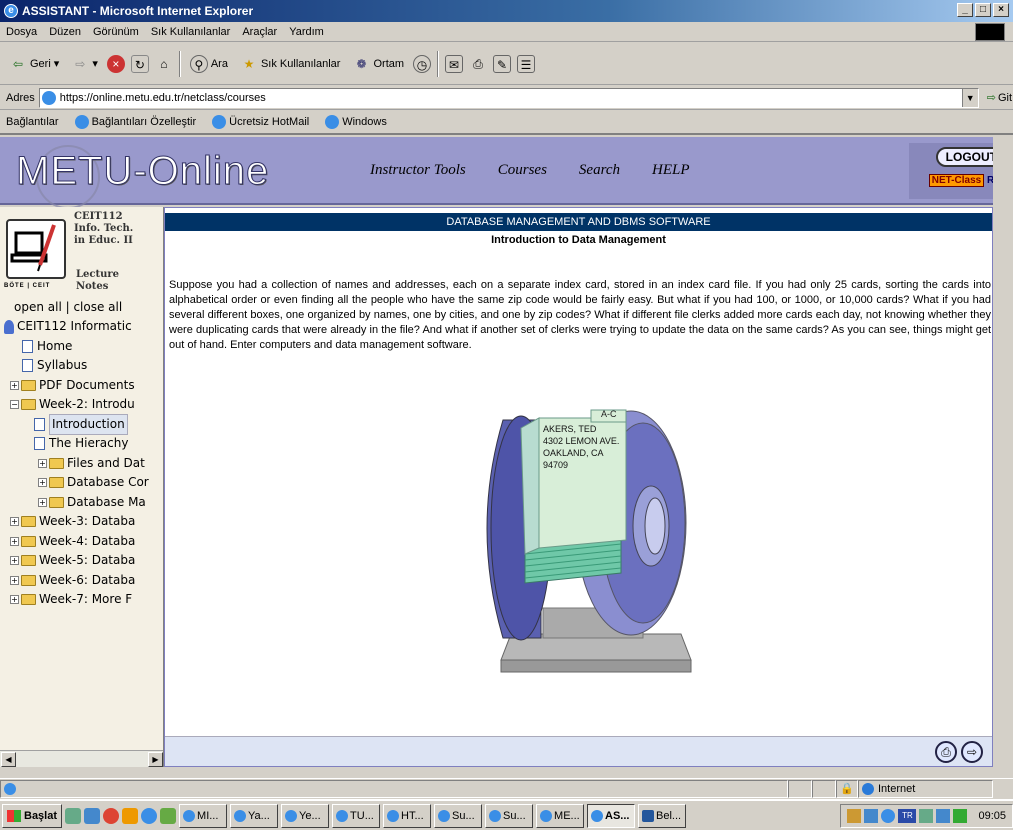 Image resolution: width=1013 pixels, height=830 pixels. Describe the element at coordinates (191, 32) in the screenshot. I see `menu-favorites: Sık Kullanılanlar` at that location.